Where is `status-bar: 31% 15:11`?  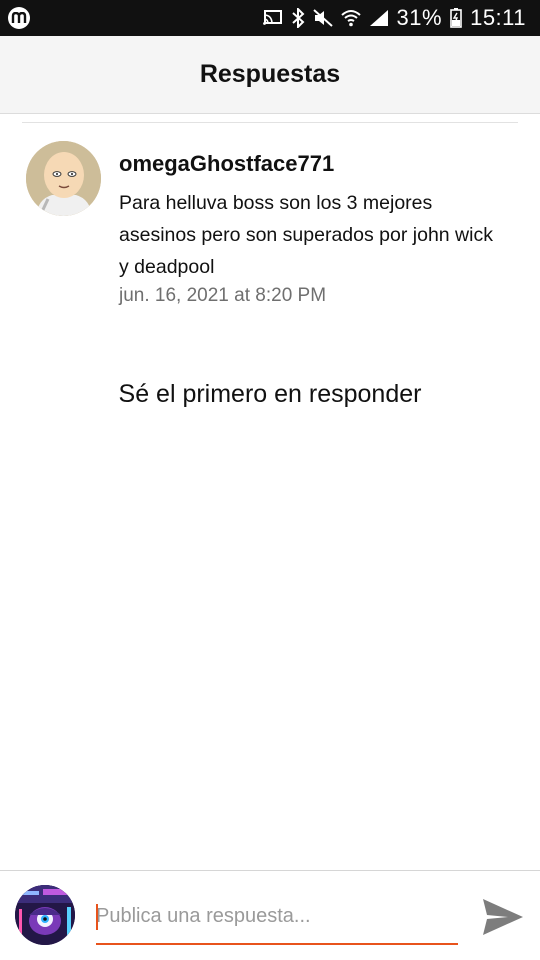 status-bar: 31% 15:11 is located at coordinates (270, 18).